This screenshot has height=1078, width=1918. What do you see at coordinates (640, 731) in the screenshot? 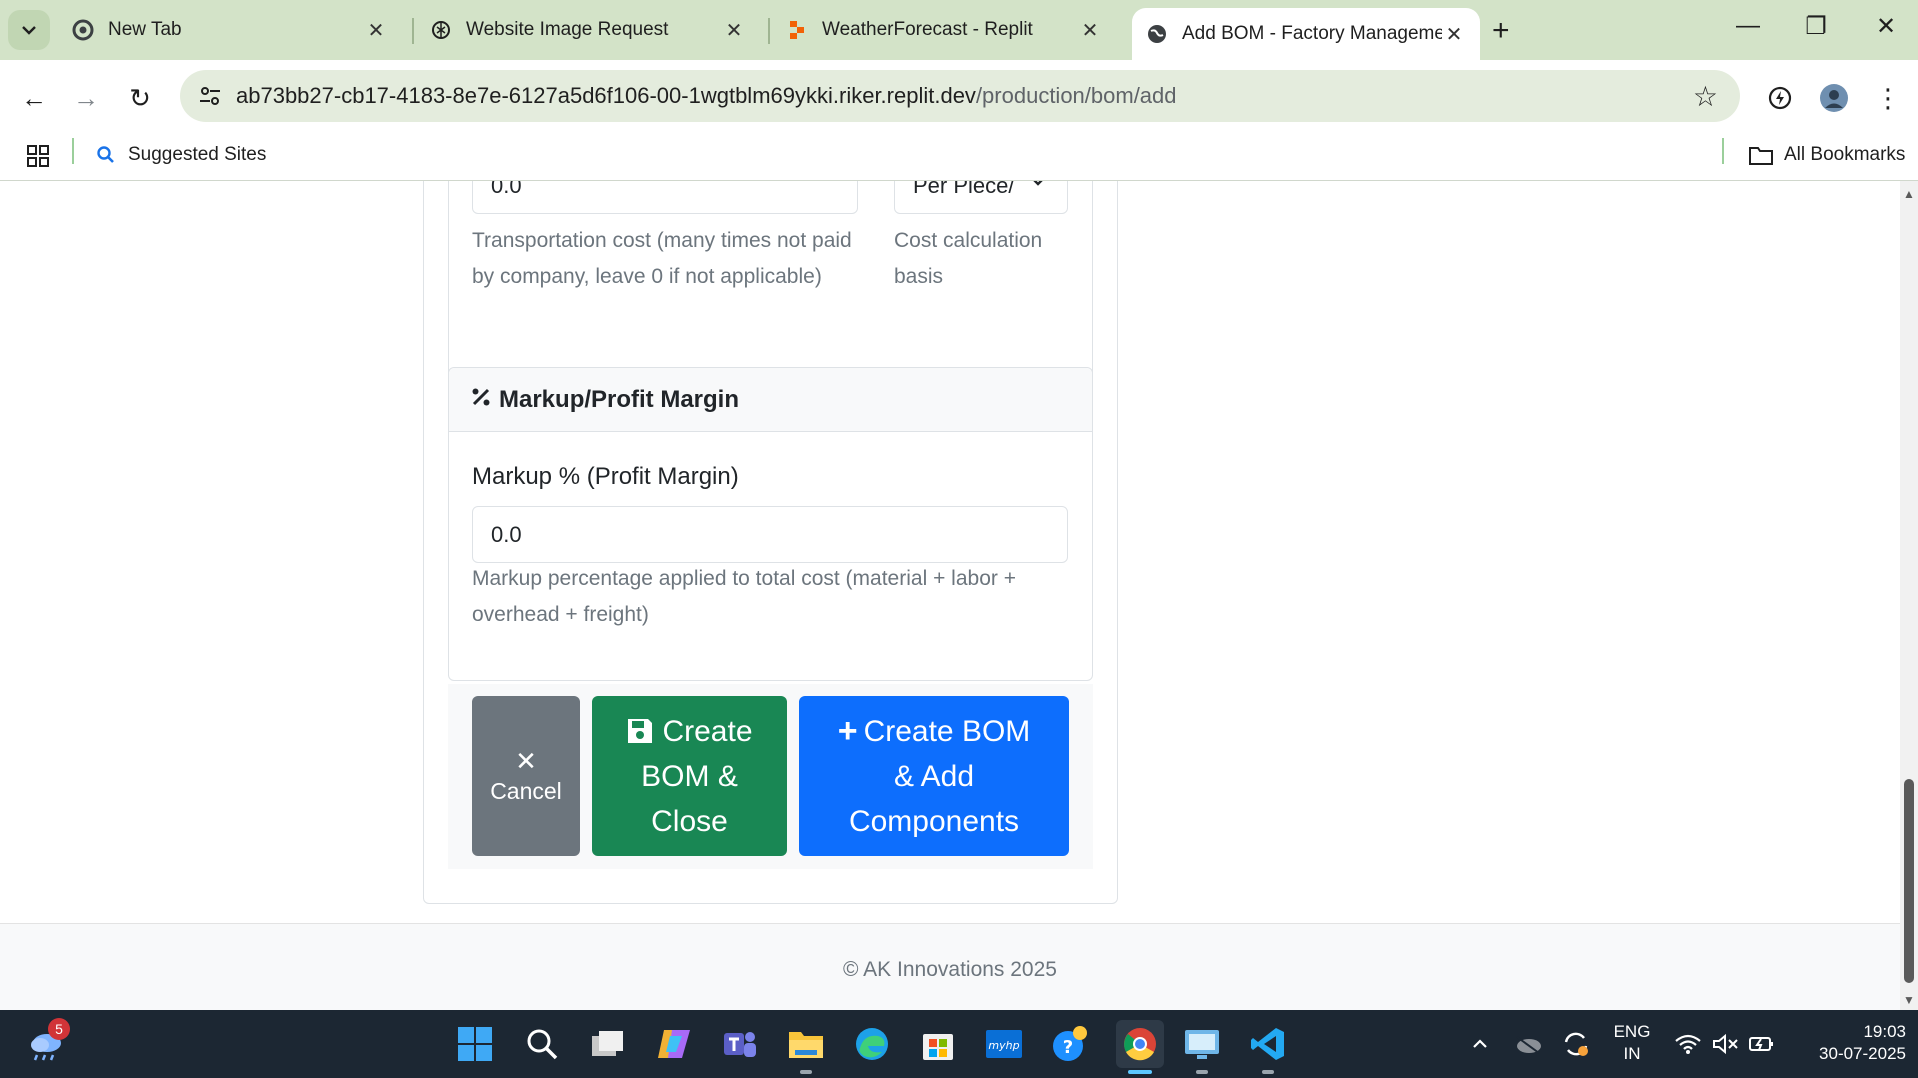
I see `save-icon` at bounding box center [640, 731].